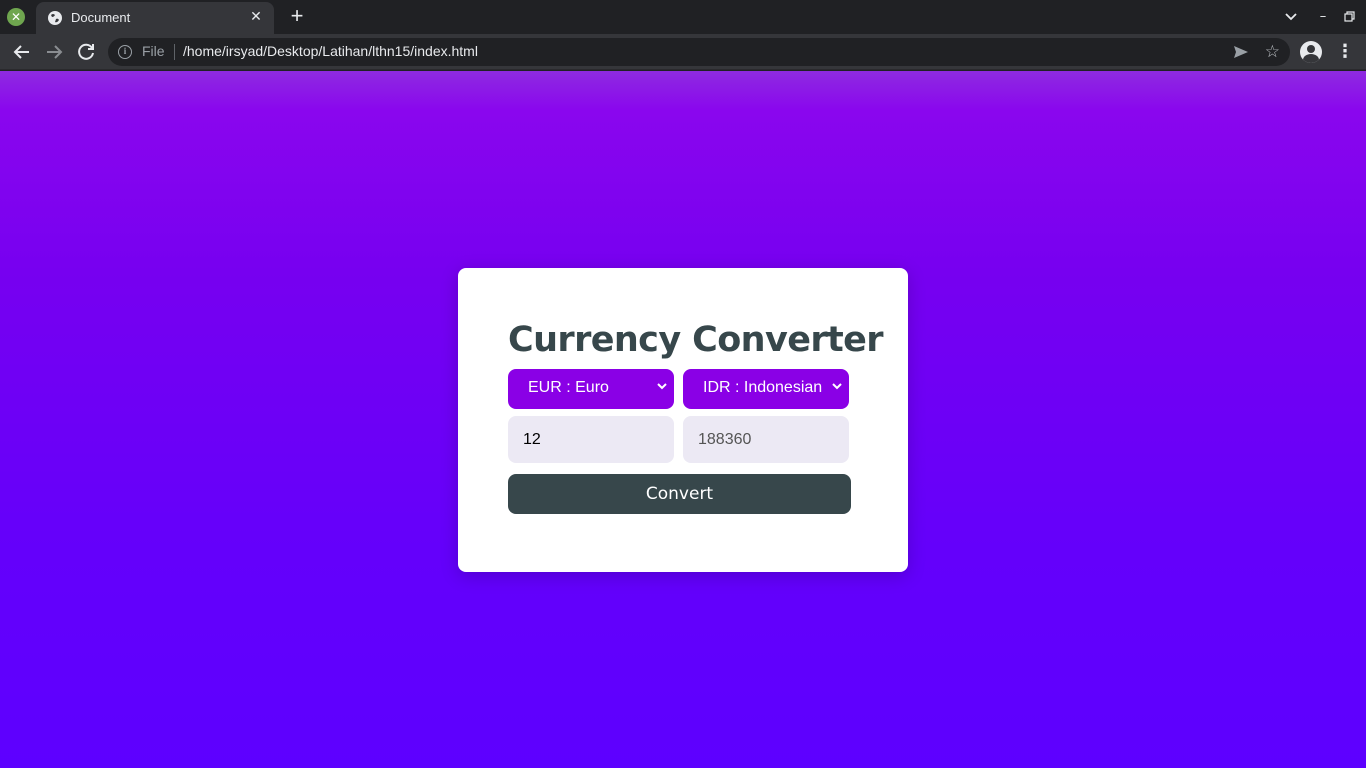 Image resolution: width=1366 pixels, height=768 pixels. I want to click on window-close-icon: ✕, so click(16, 17).